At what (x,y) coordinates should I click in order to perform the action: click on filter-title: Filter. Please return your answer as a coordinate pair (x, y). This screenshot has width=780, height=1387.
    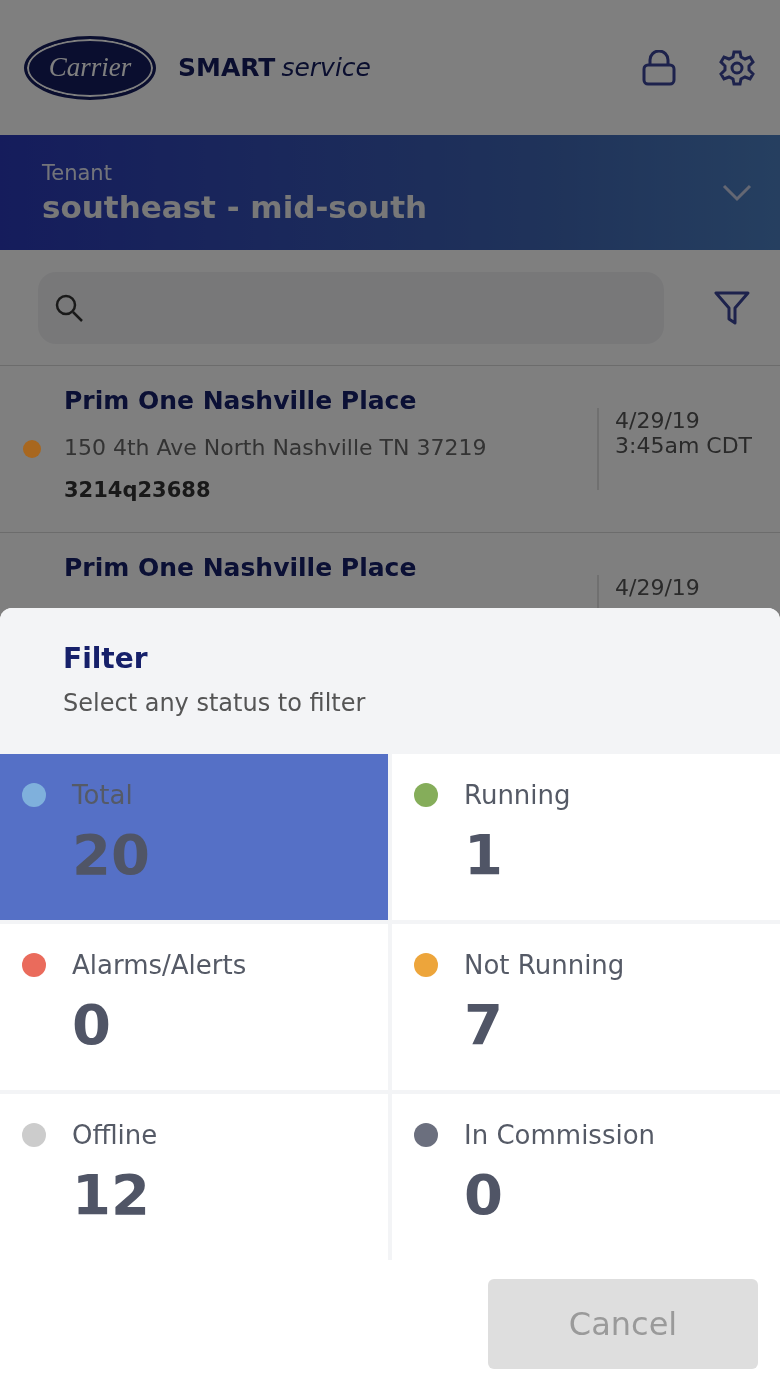
    Looking at the image, I should click on (106, 658).